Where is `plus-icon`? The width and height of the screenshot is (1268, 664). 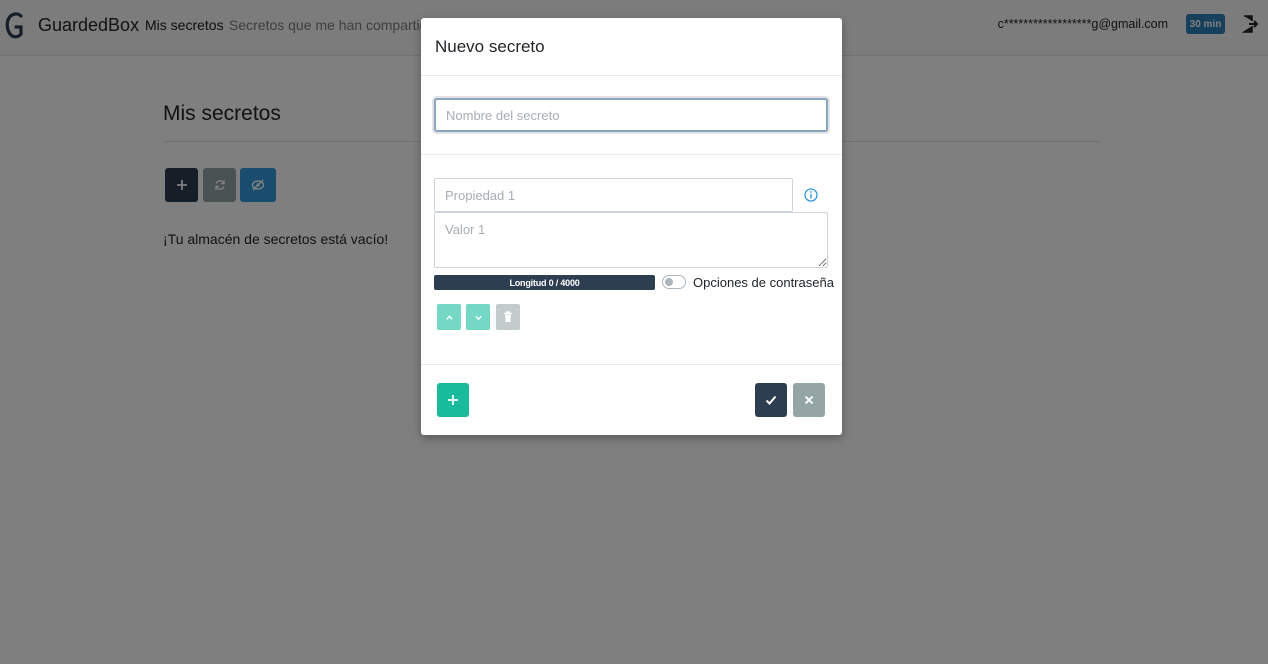 plus-icon is located at coordinates (453, 400).